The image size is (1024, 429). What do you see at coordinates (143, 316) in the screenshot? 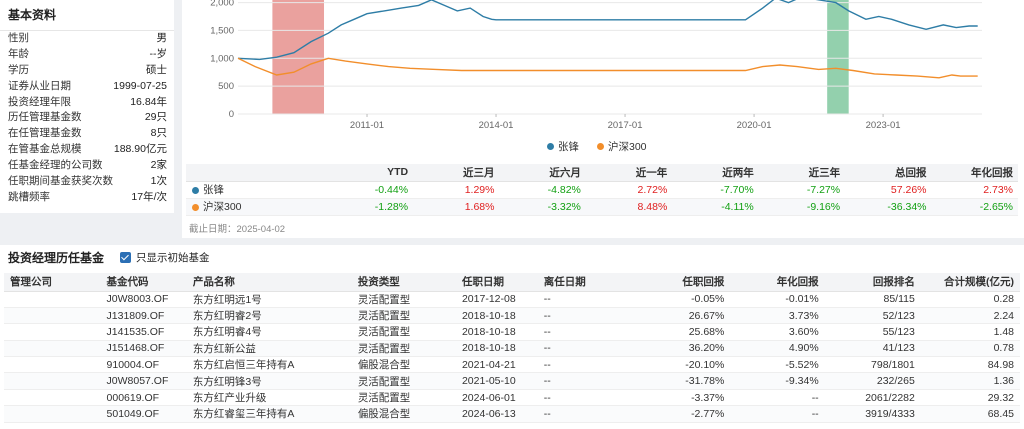
I see `history-cell: J131809.OF` at bounding box center [143, 316].